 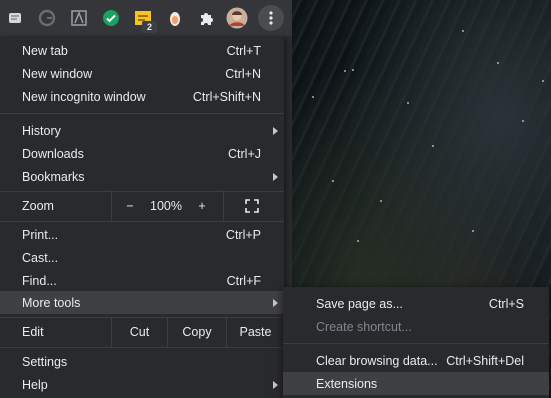 I want to click on menu-item-label: Bookmarks, so click(x=53, y=176).